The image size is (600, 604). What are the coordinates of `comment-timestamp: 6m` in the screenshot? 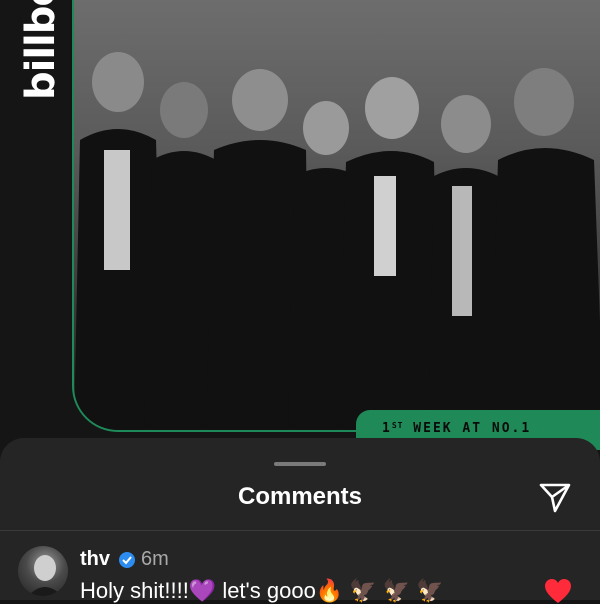 It's located at (155, 559).